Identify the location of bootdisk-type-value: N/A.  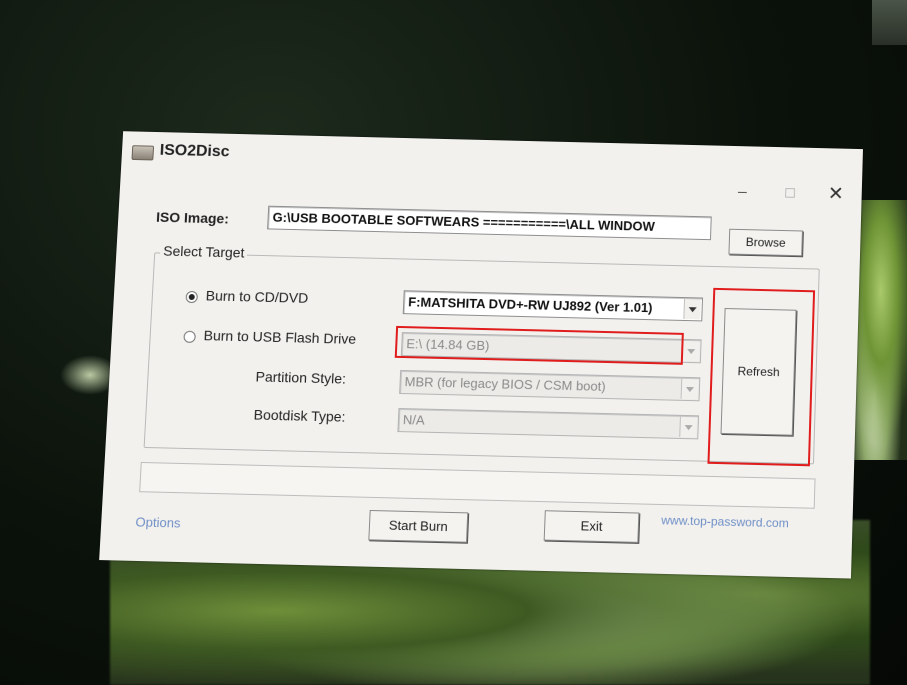
(414, 420).